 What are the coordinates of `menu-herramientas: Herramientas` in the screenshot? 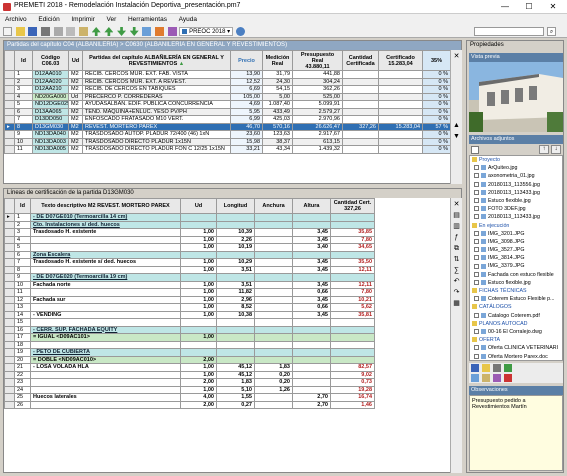 It's located at (147, 19).